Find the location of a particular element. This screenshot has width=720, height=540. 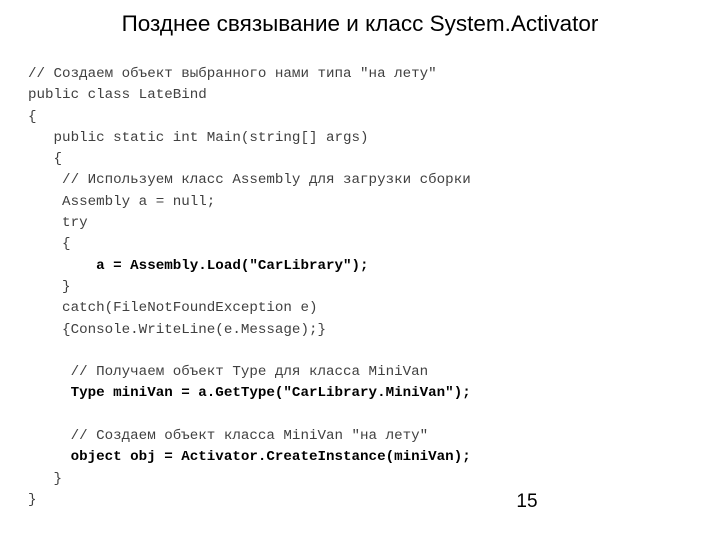

code-line: try is located at coordinates (58, 223).